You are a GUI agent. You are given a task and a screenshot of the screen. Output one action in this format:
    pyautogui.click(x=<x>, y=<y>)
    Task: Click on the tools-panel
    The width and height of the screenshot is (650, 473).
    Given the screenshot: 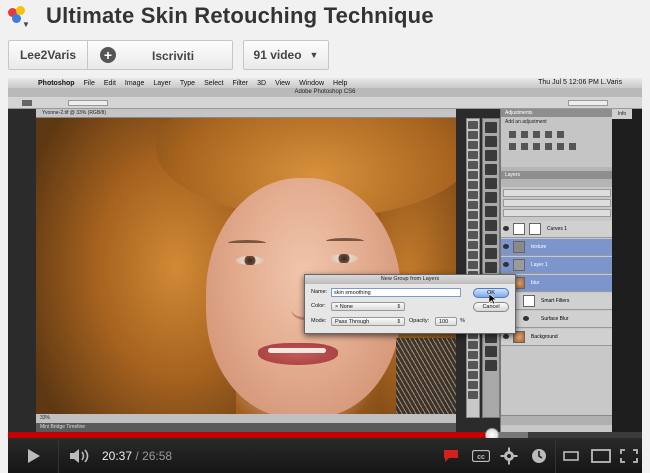 What is the action you would take?
    pyautogui.click(x=473, y=268)
    